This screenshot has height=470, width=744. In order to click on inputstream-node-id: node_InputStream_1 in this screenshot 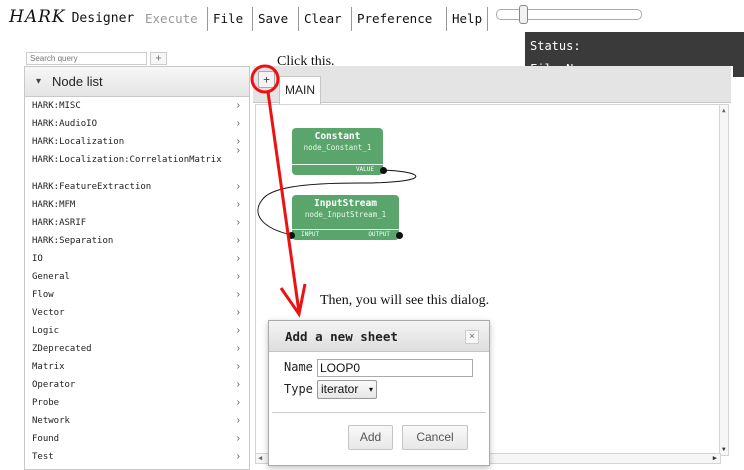, I will do `click(345, 214)`.